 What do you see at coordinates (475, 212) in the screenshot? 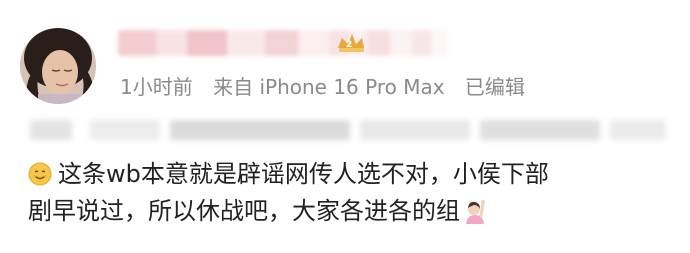
I see `person-raising-hand-emoji-icon` at bounding box center [475, 212].